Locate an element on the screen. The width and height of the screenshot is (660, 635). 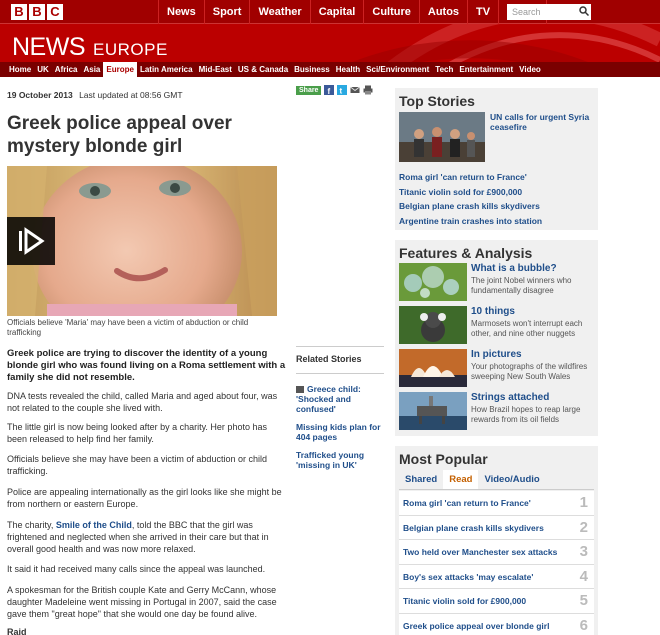
rank-number: 5 is located at coordinates (583, 600).